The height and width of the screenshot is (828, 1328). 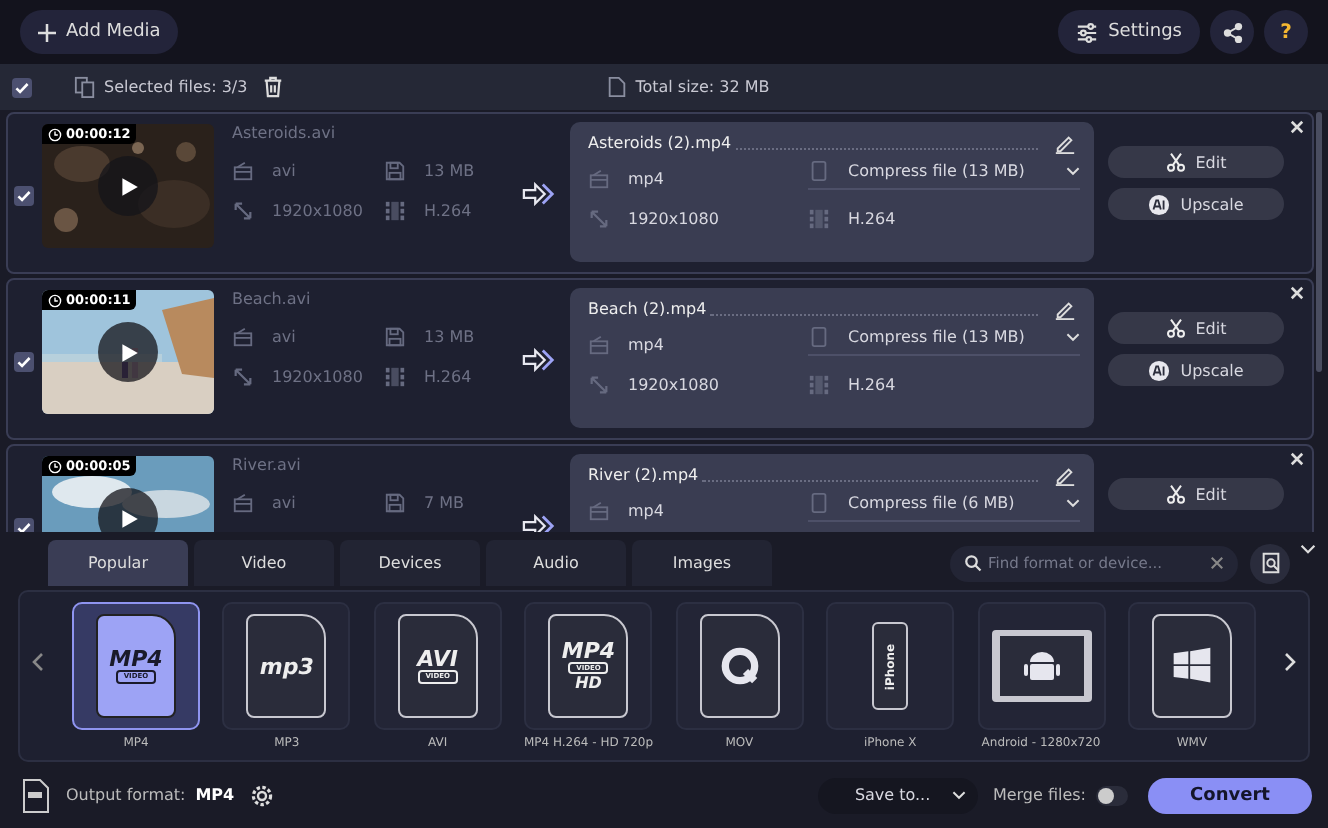 I want to click on delete-button, so click(x=272, y=87).